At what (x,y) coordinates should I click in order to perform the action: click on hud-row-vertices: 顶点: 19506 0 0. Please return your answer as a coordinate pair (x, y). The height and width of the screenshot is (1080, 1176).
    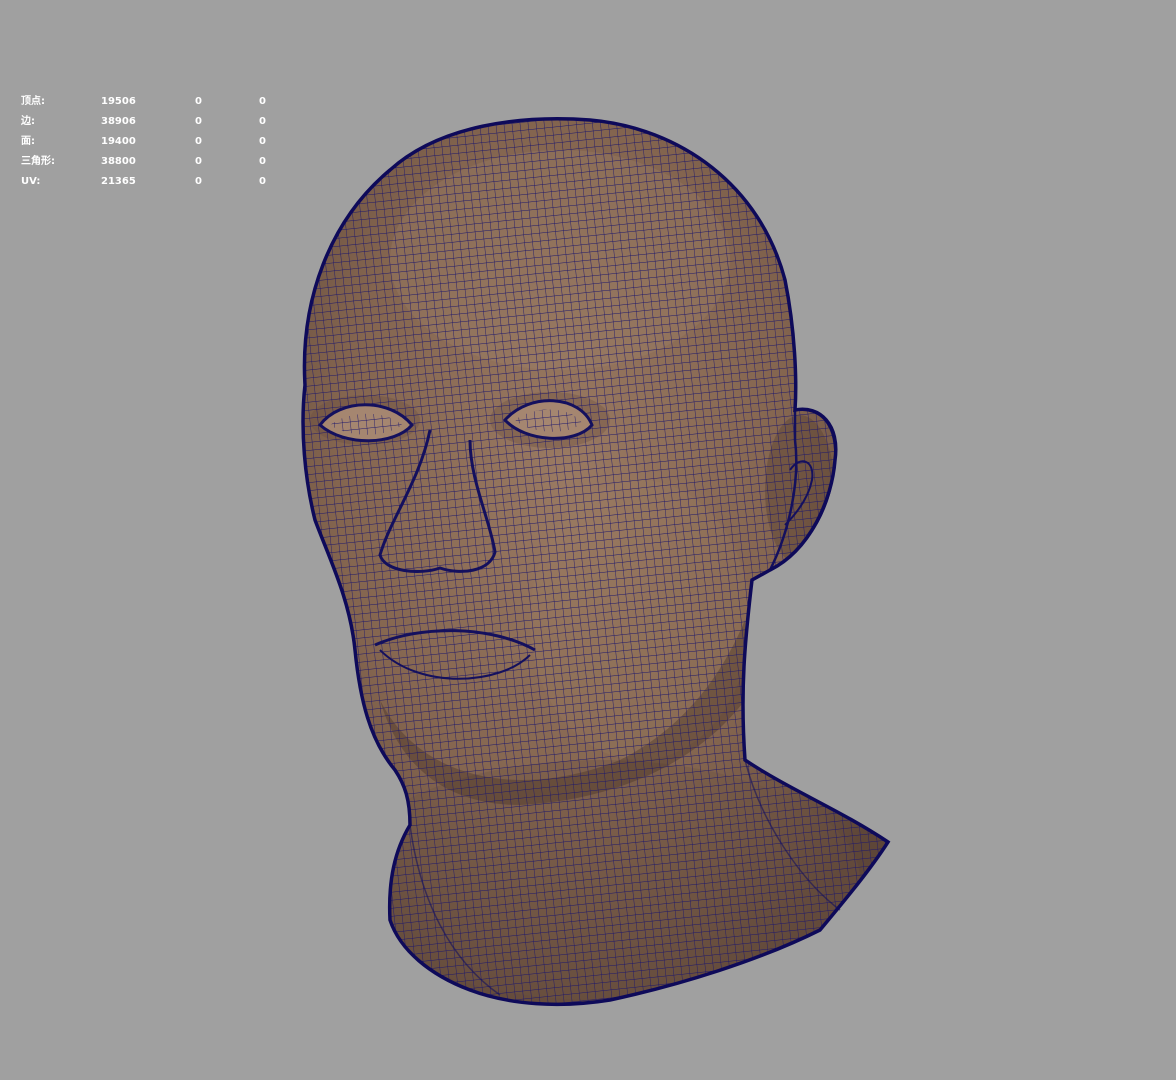
    Looking at the image, I should click on (151, 105).